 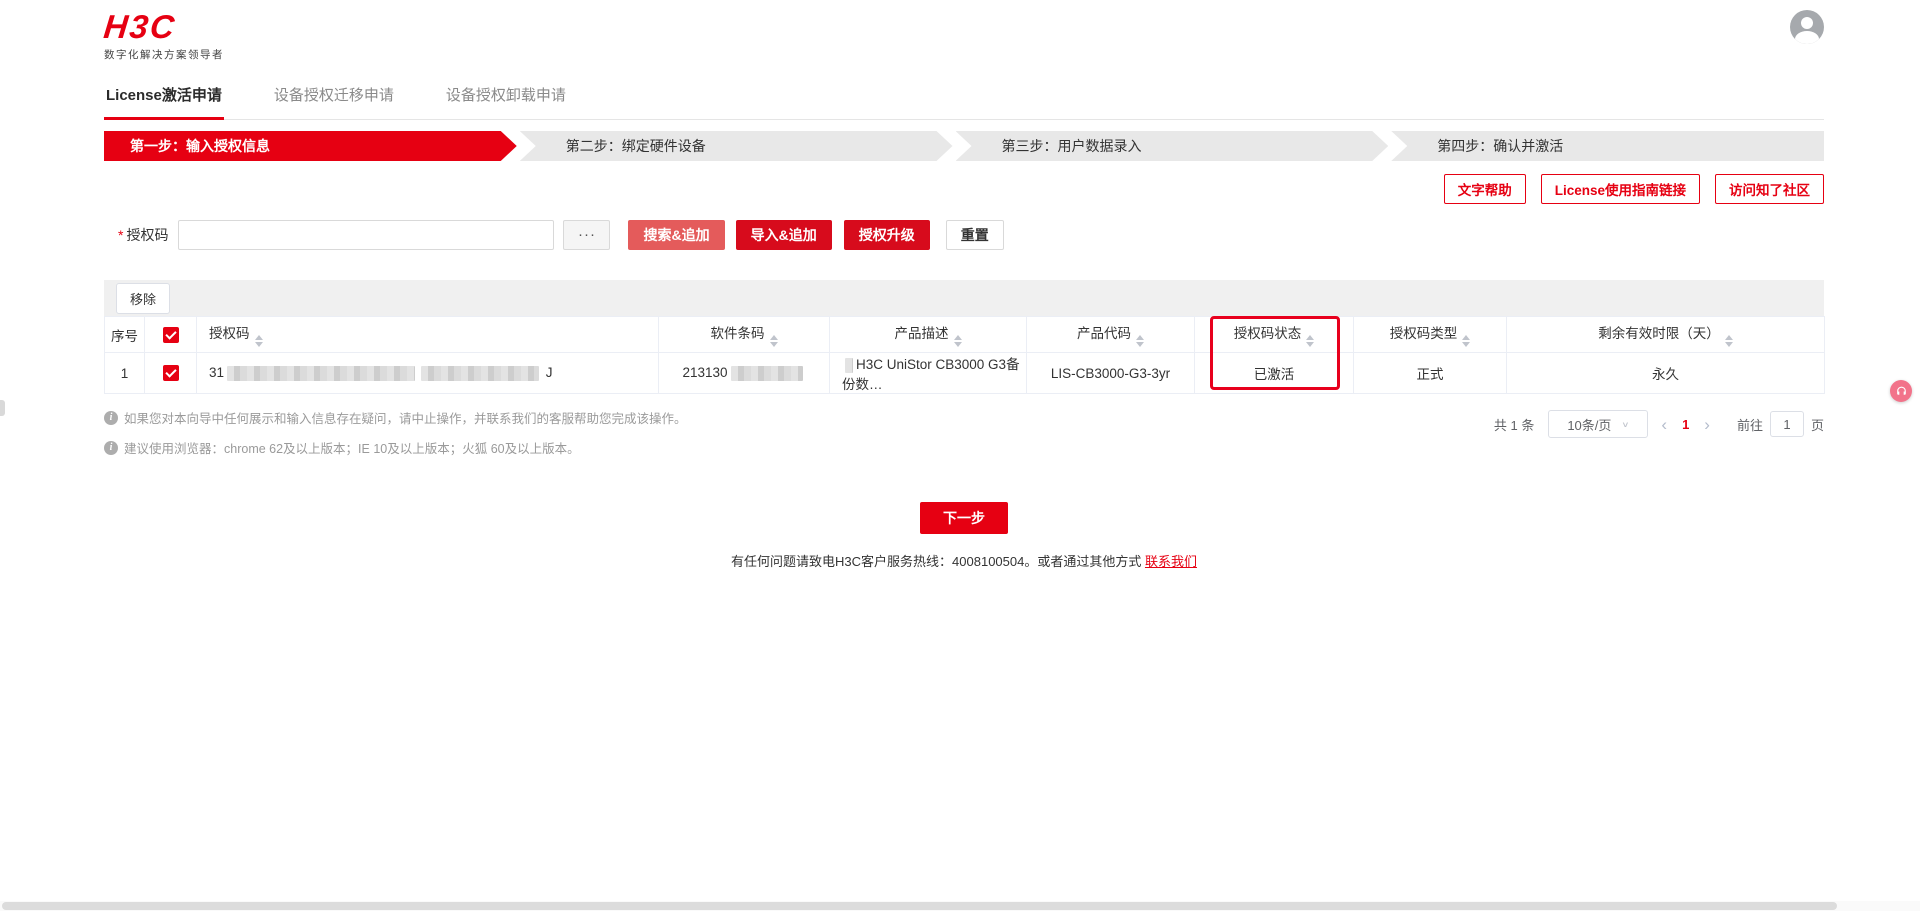 I want to click on prev-page-button: ‹, so click(x=1664, y=424).